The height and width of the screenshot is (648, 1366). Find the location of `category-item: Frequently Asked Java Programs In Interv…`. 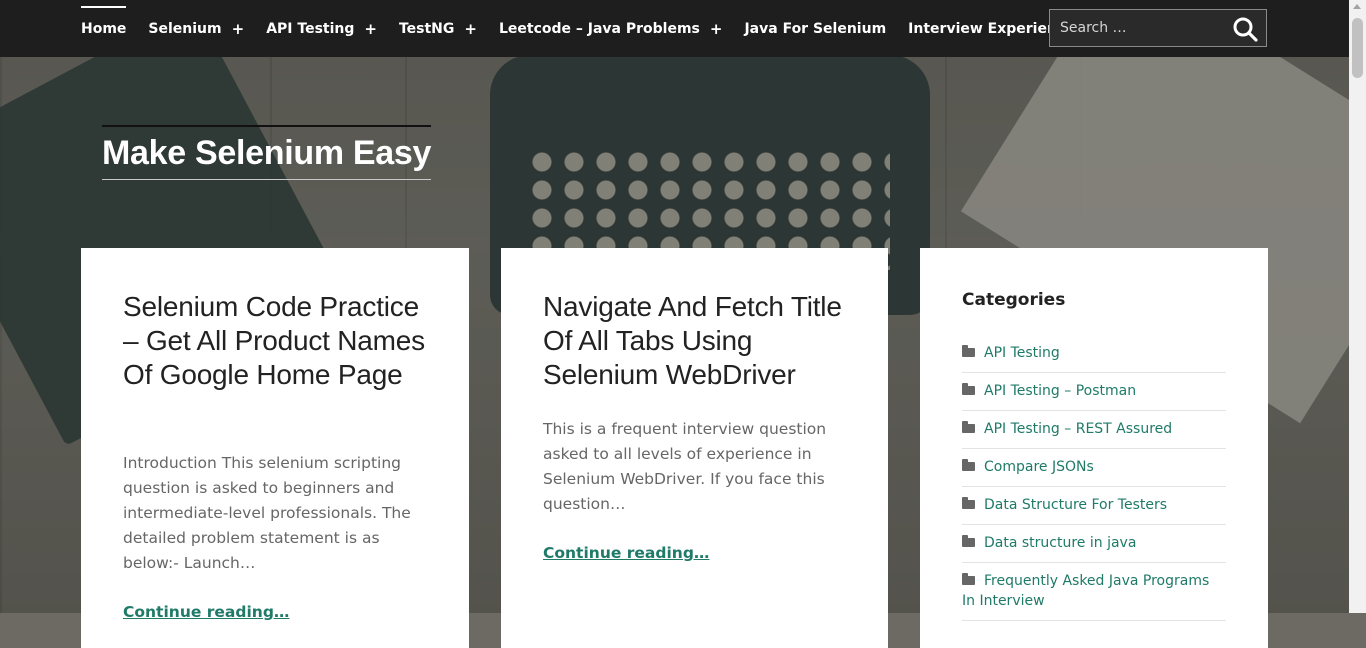

category-item: Frequently Asked Java Programs In Interv… is located at coordinates (1094, 592).